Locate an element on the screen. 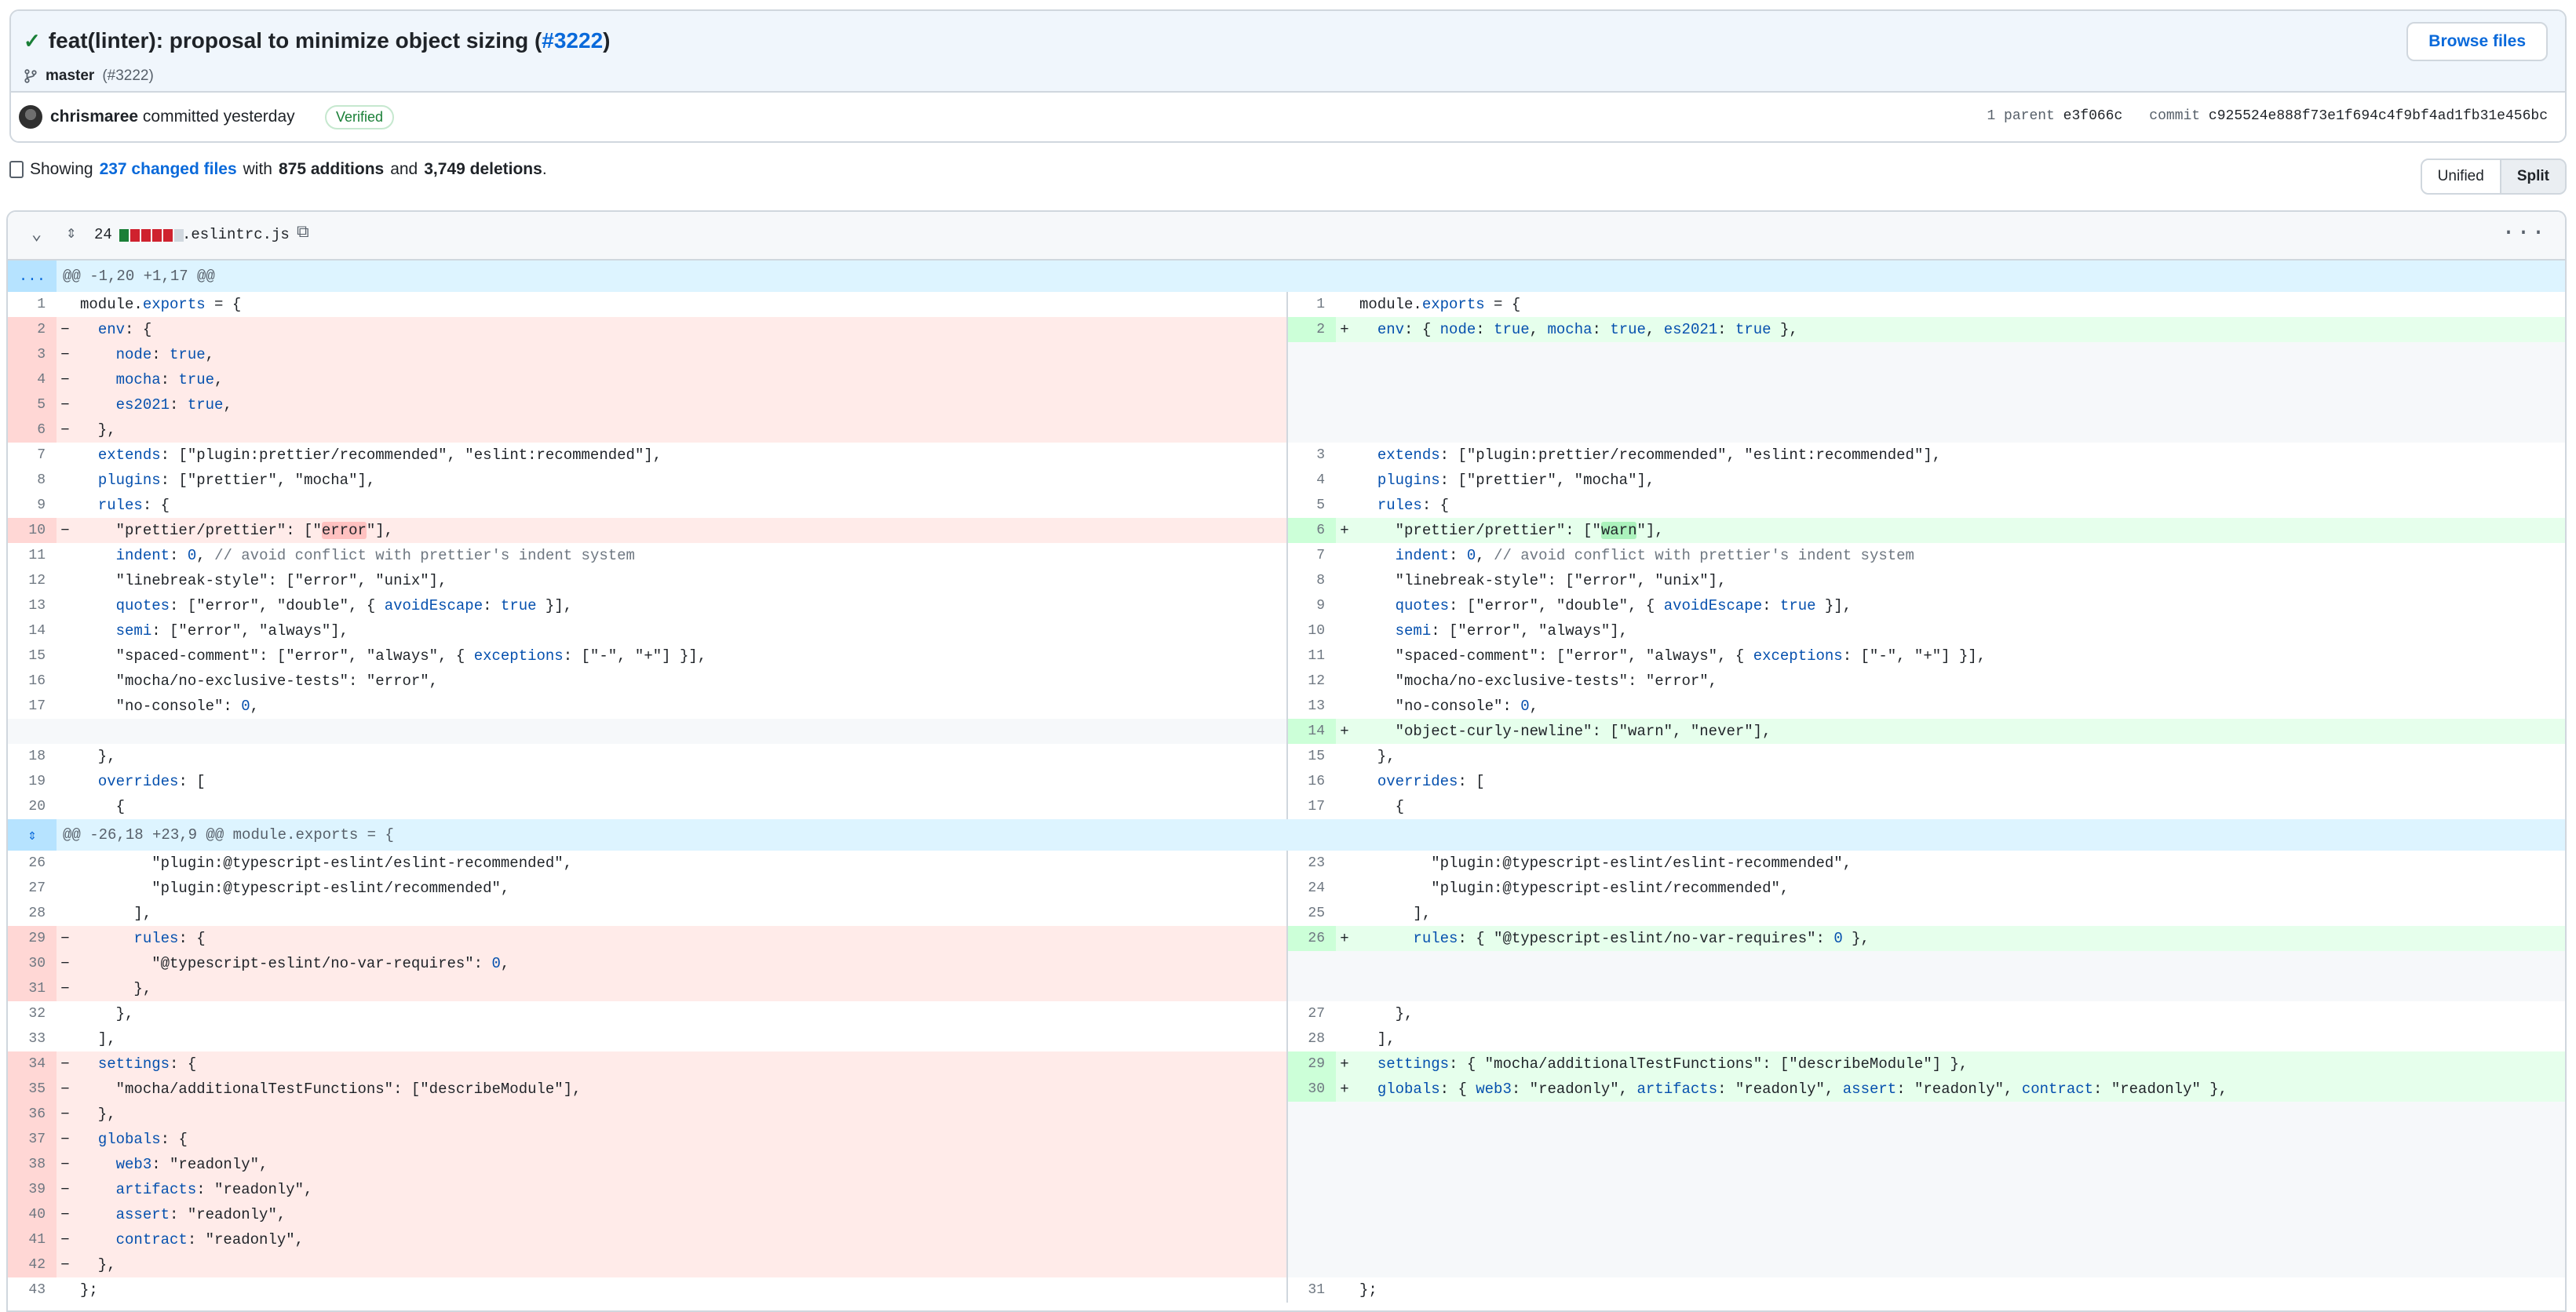 The width and height of the screenshot is (2576, 1312). left-line-number: 3 is located at coordinates (32, 354).